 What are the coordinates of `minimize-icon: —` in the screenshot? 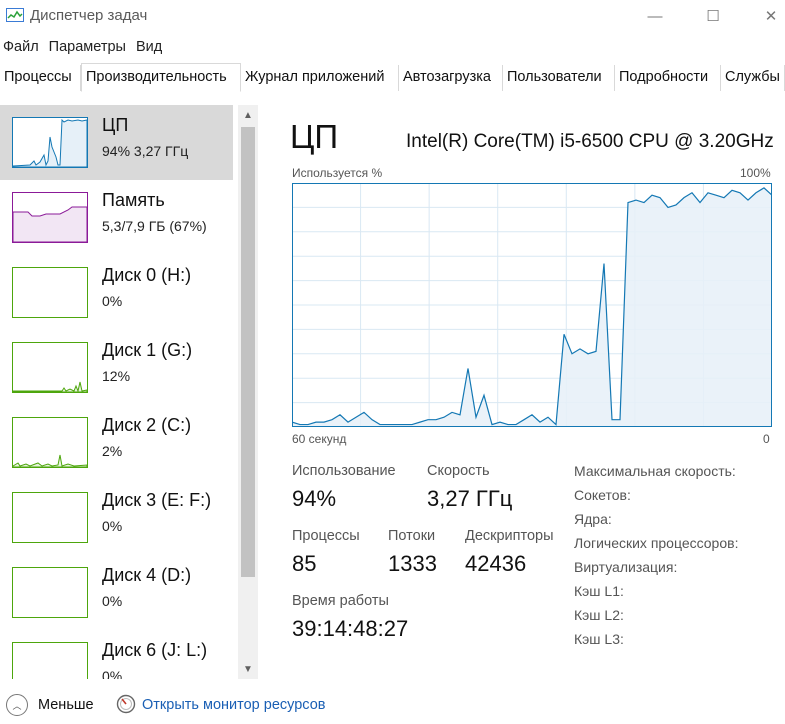 It's located at (655, 16).